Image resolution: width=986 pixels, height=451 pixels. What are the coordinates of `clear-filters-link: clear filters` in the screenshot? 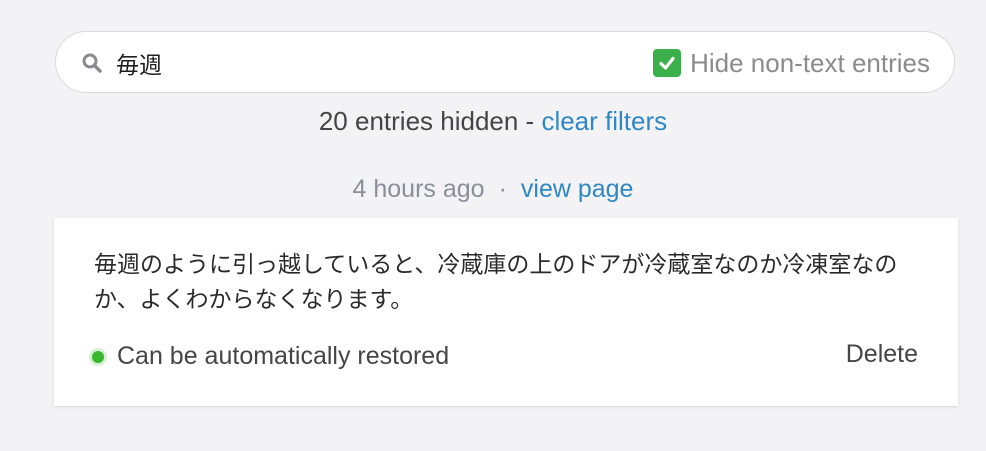 It's located at (604, 121).